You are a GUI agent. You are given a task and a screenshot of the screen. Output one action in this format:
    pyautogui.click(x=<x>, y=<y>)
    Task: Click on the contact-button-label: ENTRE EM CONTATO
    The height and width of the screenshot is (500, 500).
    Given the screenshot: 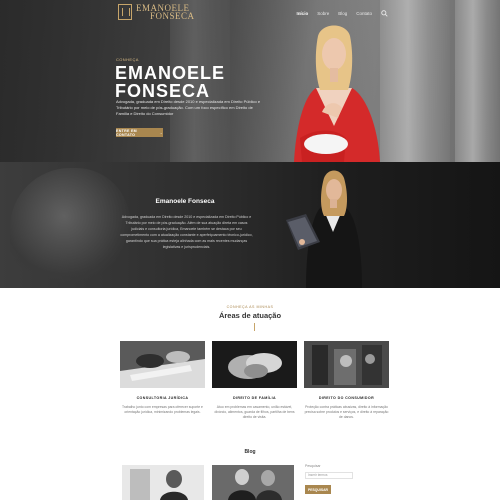 What is the action you would take?
    pyautogui.click(x=126, y=132)
    